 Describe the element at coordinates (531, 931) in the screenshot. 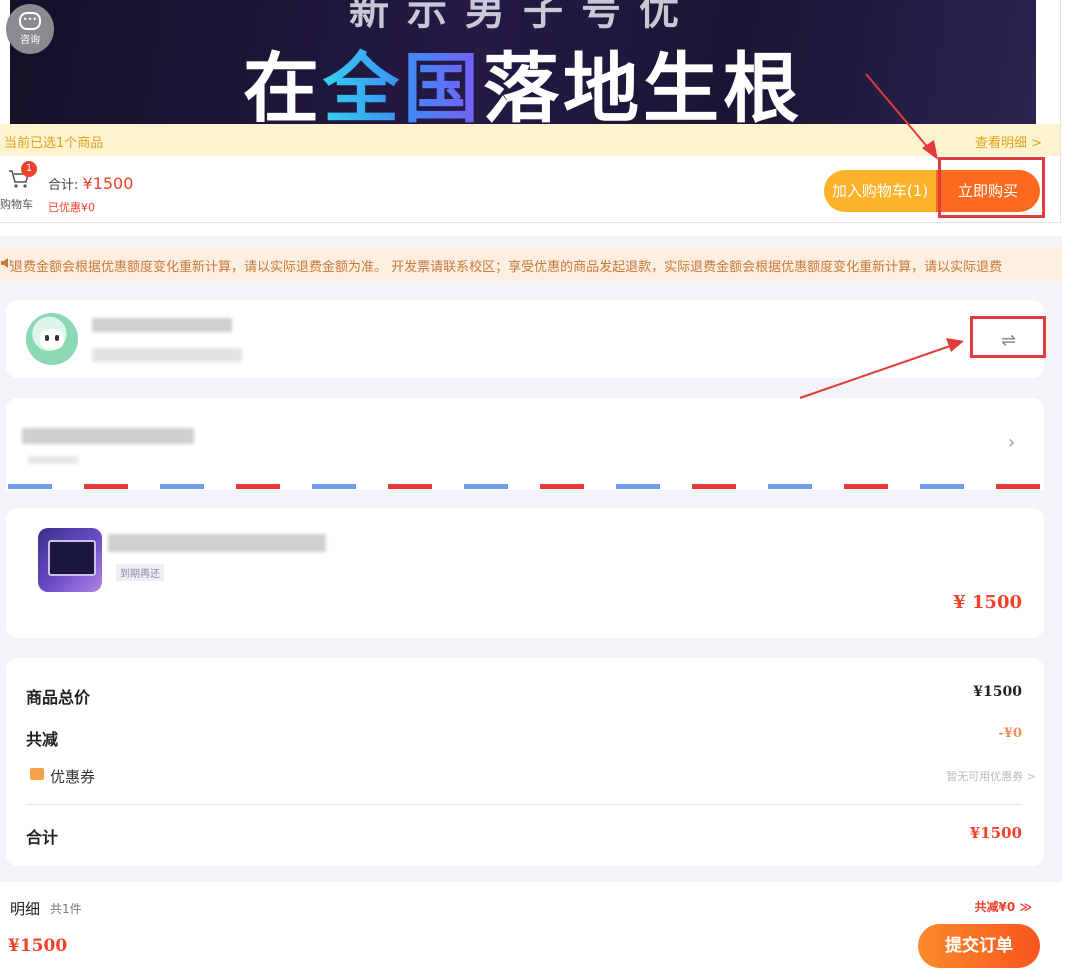

I see `order-footer` at that location.